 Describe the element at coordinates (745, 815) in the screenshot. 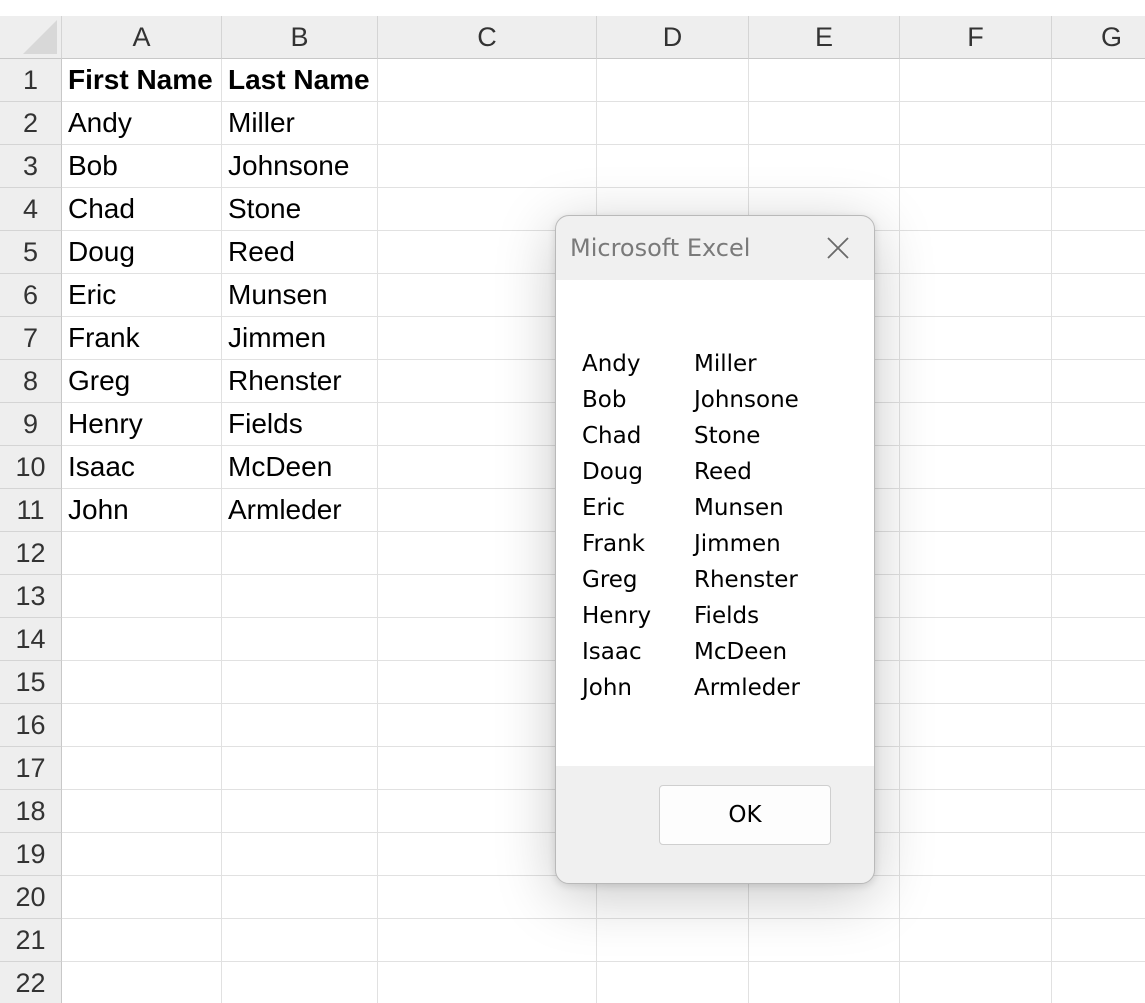

I see `ok-button: OK` at that location.